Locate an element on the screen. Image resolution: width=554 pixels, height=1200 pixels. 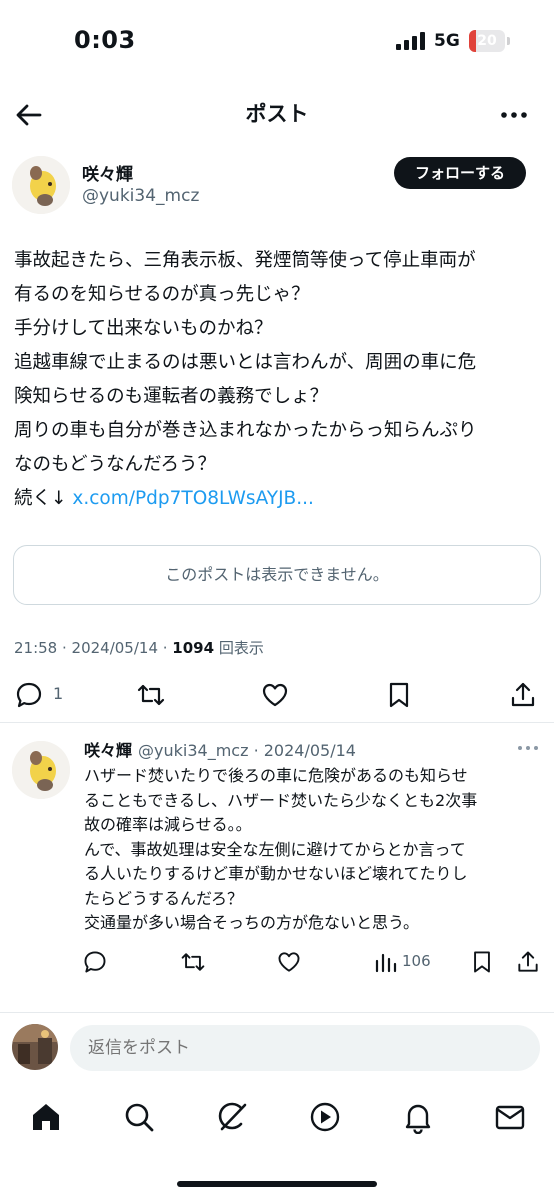
reply-text-line: る人いたりするけど車が動かせないほど壊れてたりし is located at coordinates (276, 873).